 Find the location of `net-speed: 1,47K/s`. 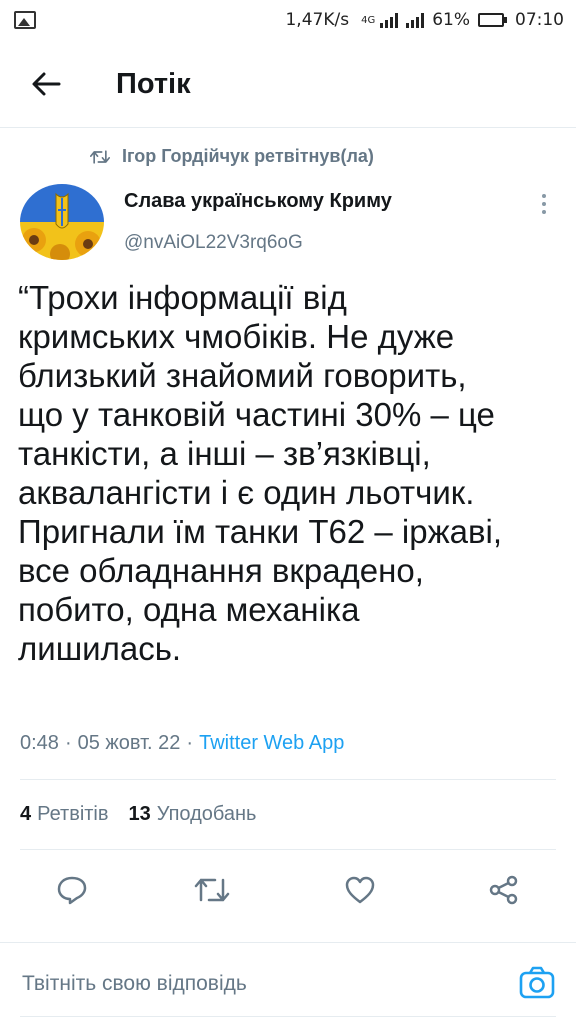

net-speed: 1,47K/s is located at coordinates (317, 20).